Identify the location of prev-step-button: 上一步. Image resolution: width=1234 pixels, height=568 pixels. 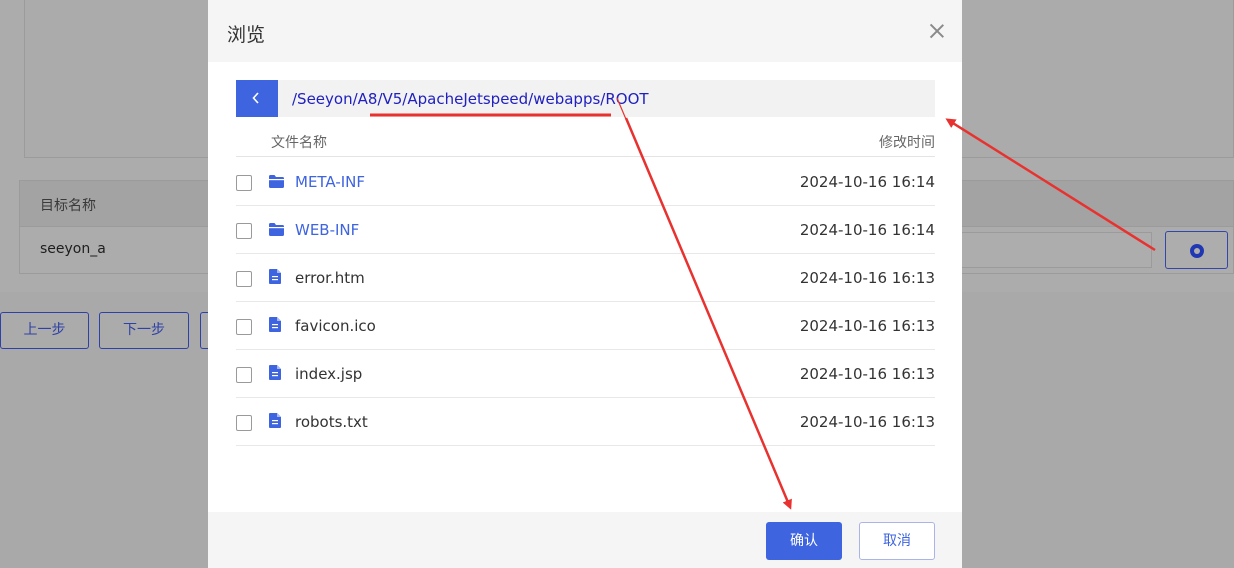
(44, 330).